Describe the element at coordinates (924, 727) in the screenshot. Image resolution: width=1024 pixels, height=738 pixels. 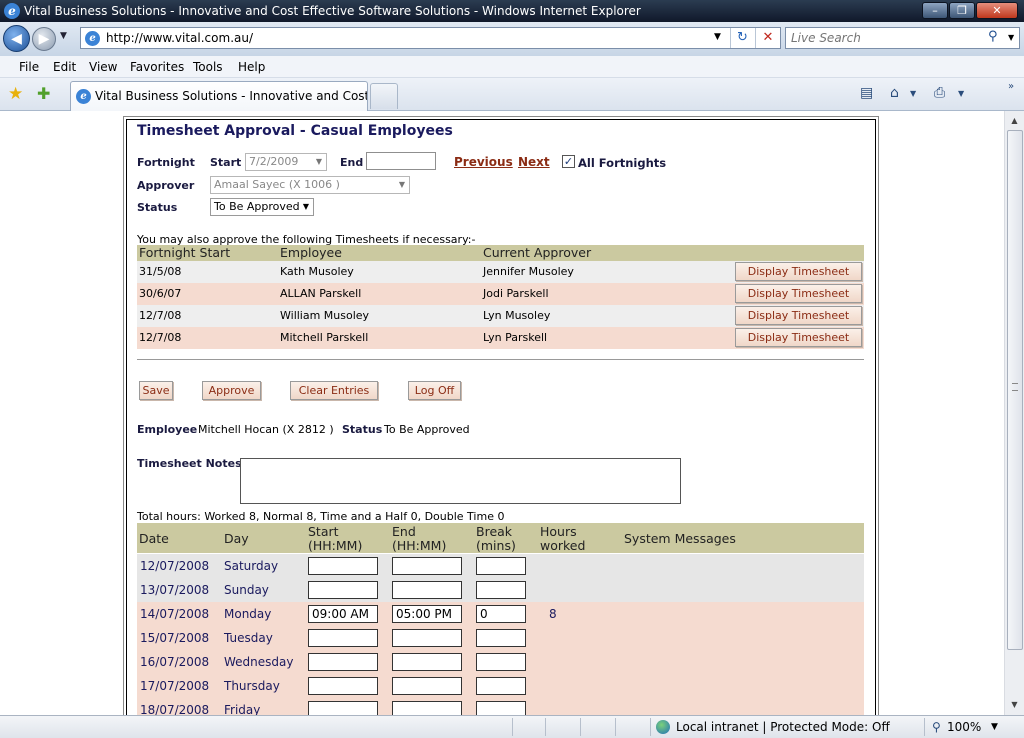
I see `status-divider` at that location.